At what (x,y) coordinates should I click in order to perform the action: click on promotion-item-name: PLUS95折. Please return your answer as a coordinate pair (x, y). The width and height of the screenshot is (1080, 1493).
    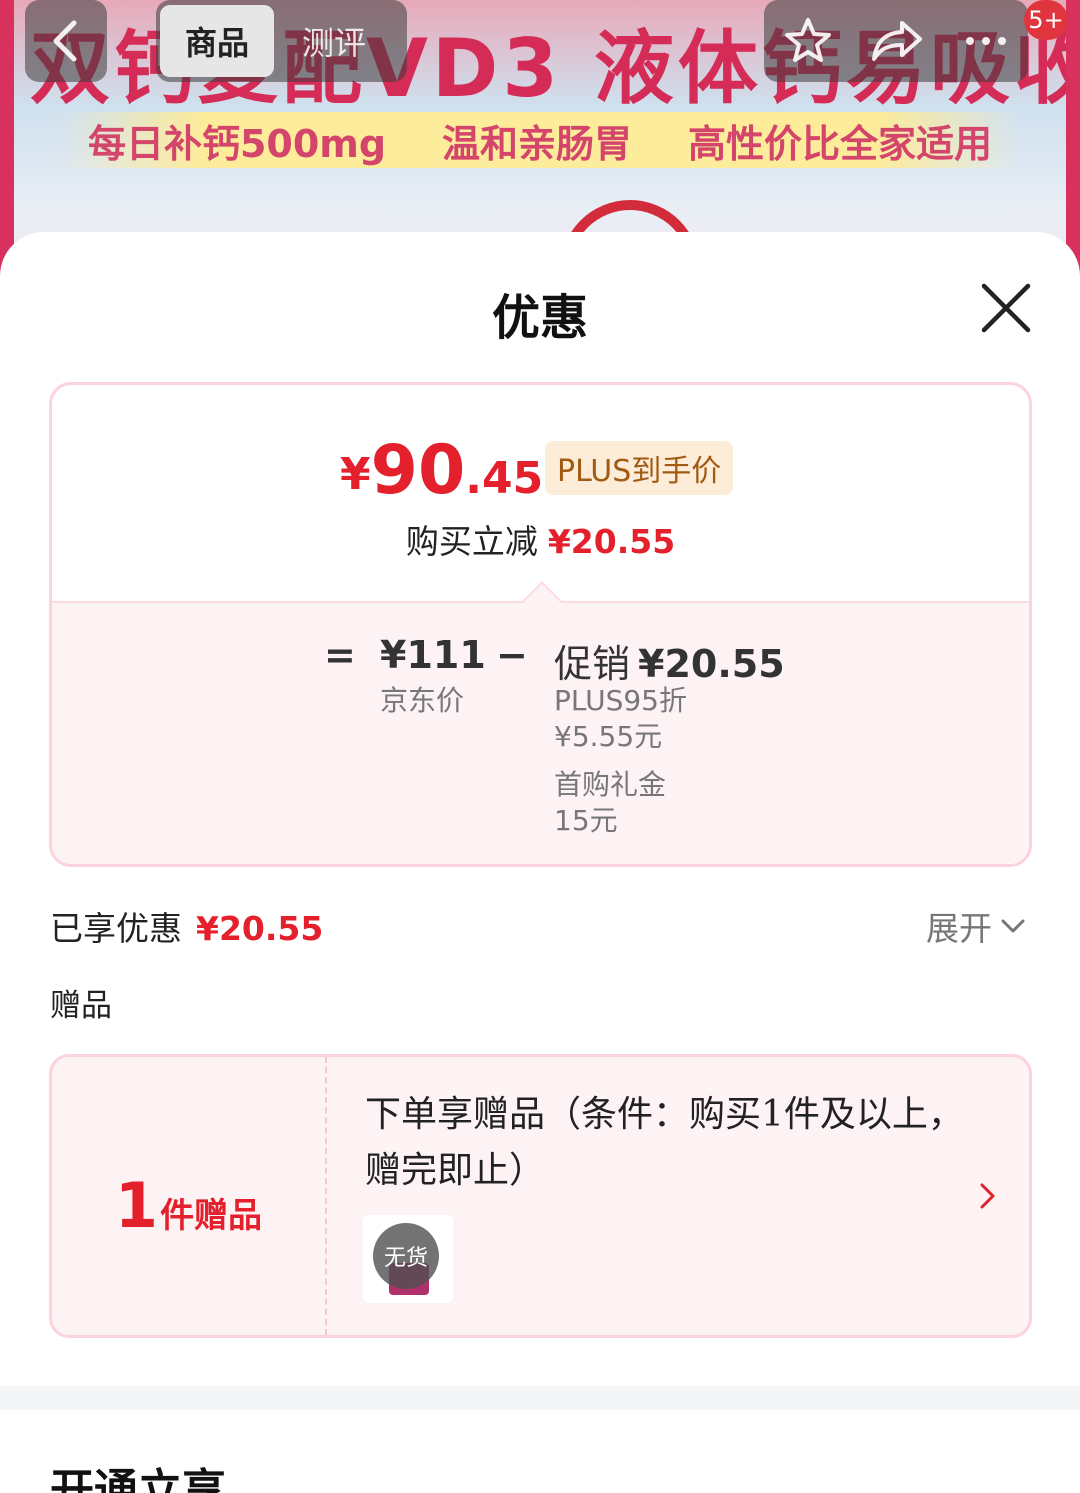
    Looking at the image, I should click on (620, 700).